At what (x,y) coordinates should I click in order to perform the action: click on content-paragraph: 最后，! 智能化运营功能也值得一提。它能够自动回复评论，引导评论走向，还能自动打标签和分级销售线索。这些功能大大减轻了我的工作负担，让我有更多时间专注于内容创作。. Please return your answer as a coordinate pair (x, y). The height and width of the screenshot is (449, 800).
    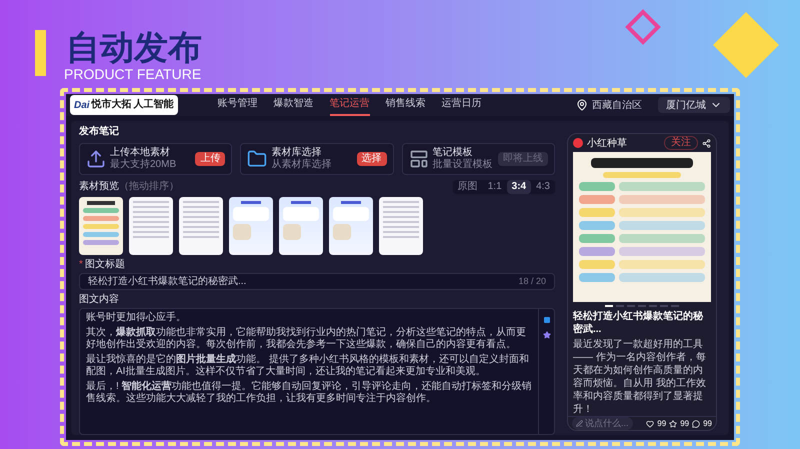
    Looking at the image, I should click on (309, 393).